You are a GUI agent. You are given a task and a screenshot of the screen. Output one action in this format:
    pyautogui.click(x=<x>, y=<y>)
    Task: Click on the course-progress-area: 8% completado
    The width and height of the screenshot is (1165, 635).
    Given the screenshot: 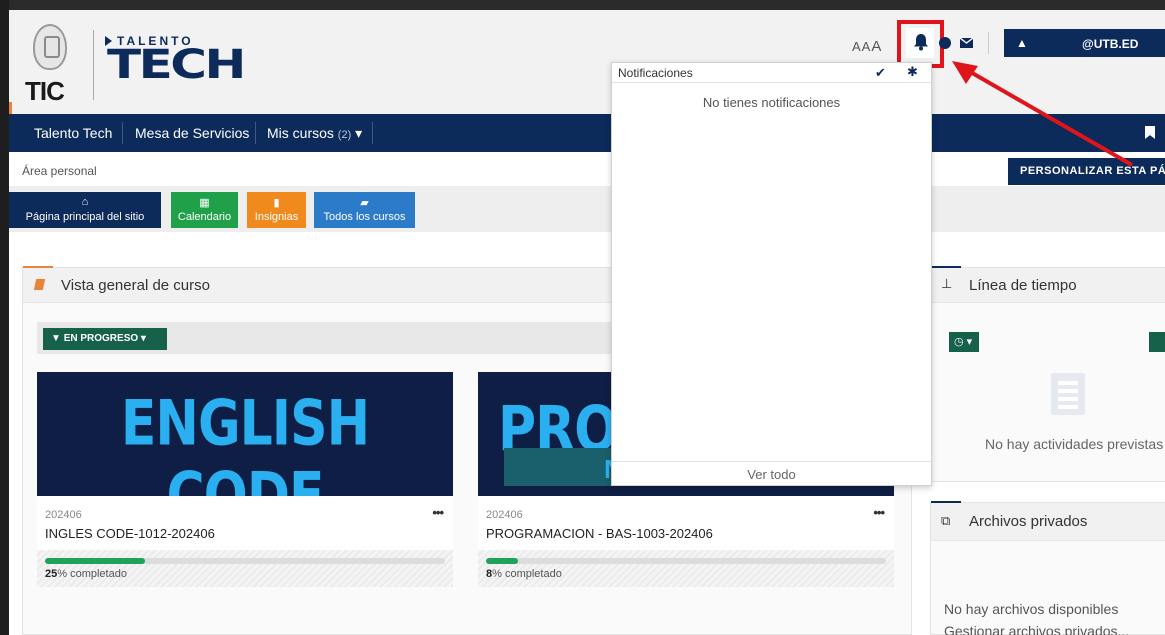 What is the action you would take?
    pyautogui.click(x=686, y=568)
    